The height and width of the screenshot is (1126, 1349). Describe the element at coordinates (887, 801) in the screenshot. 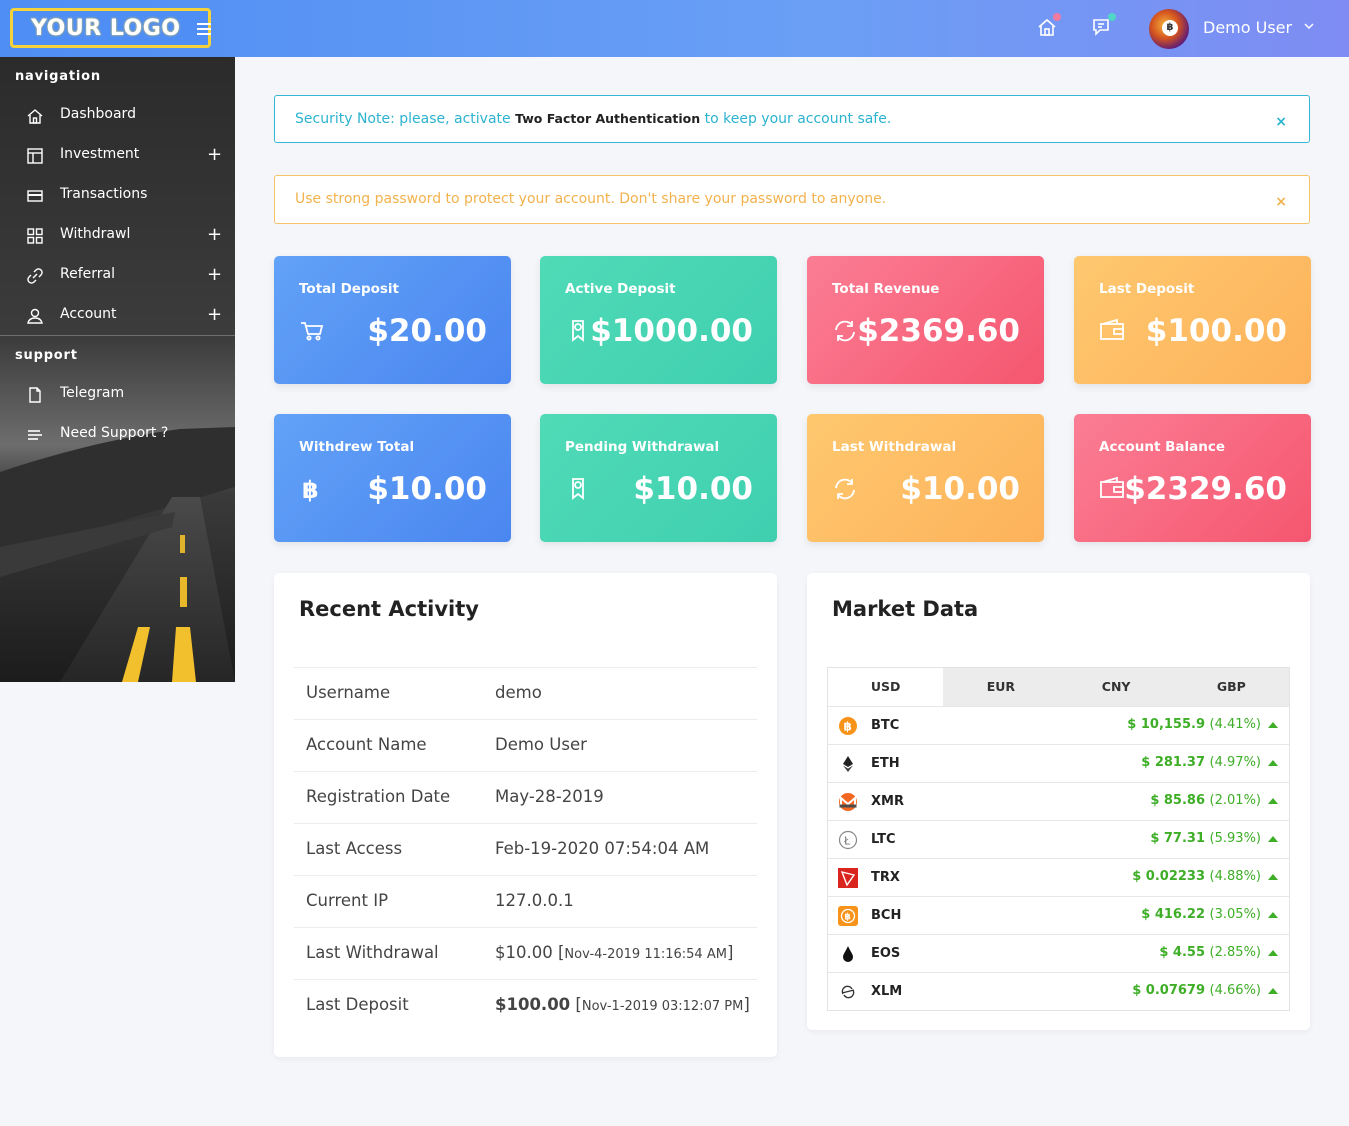

I see `coin-symbol: XMR` at that location.